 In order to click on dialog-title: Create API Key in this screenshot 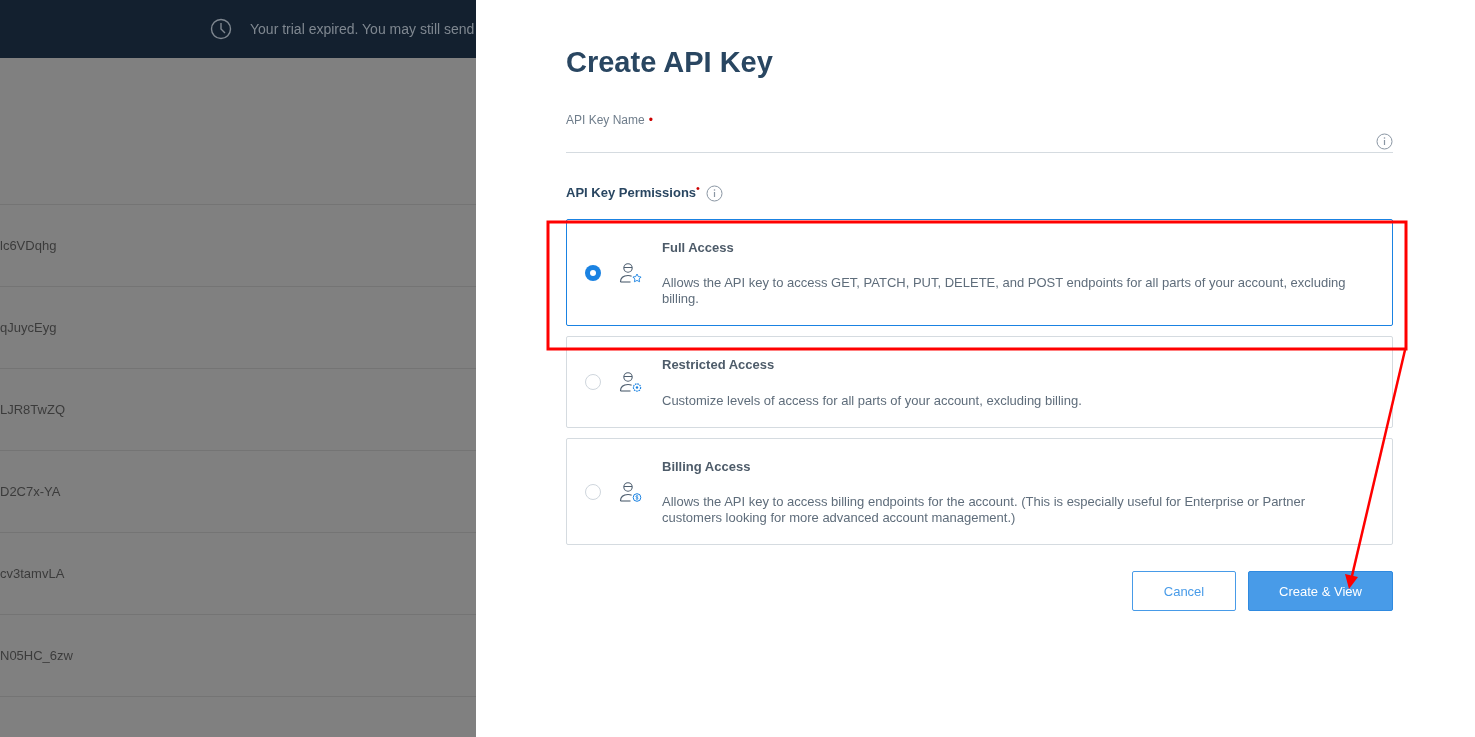, I will do `click(669, 62)`.